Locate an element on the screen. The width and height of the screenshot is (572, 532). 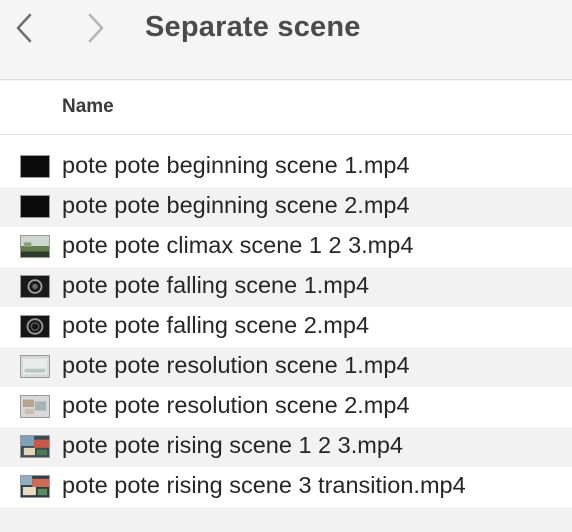
file-row: pote pote falling scene 1.mp4 is located at coordinates (286, 287).